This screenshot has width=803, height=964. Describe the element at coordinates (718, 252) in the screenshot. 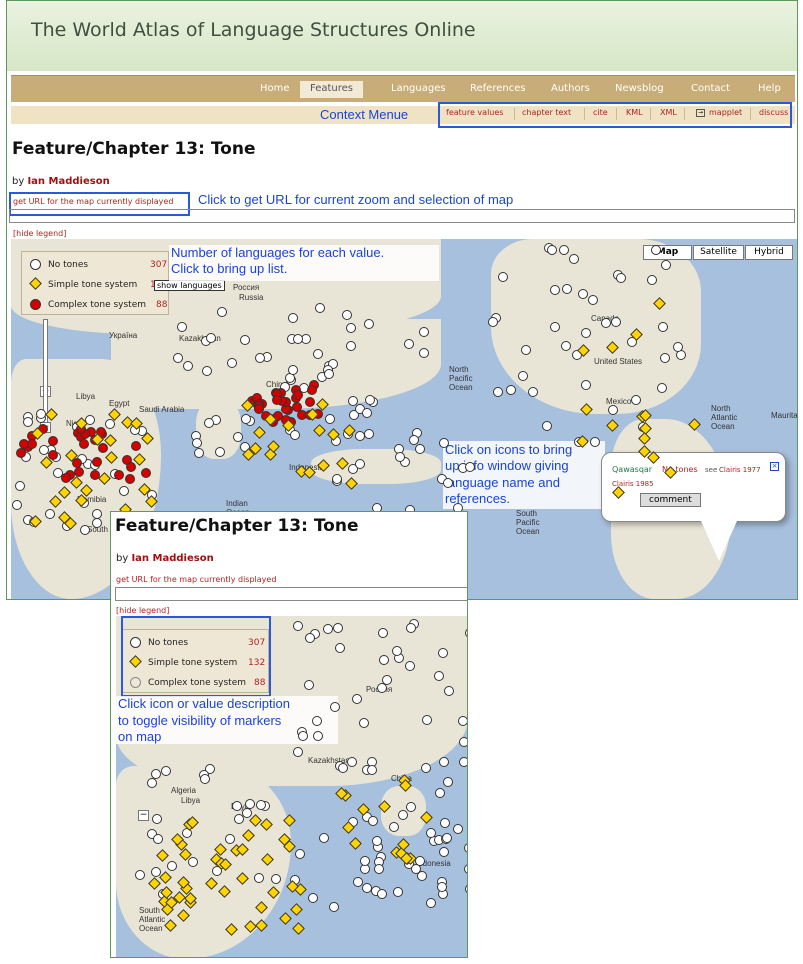

I see `maptype-satellite-button: Satellite` at that location.